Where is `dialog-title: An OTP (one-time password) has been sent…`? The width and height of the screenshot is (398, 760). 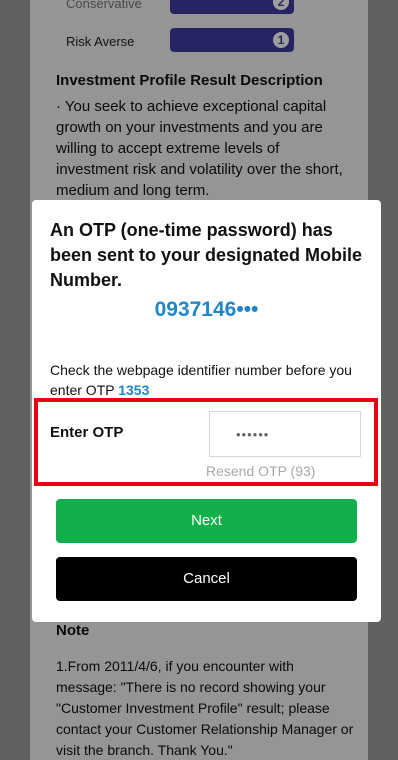 dialog-title: An OTP (one-time password) has been sent… is located at coordinates (206, 255).